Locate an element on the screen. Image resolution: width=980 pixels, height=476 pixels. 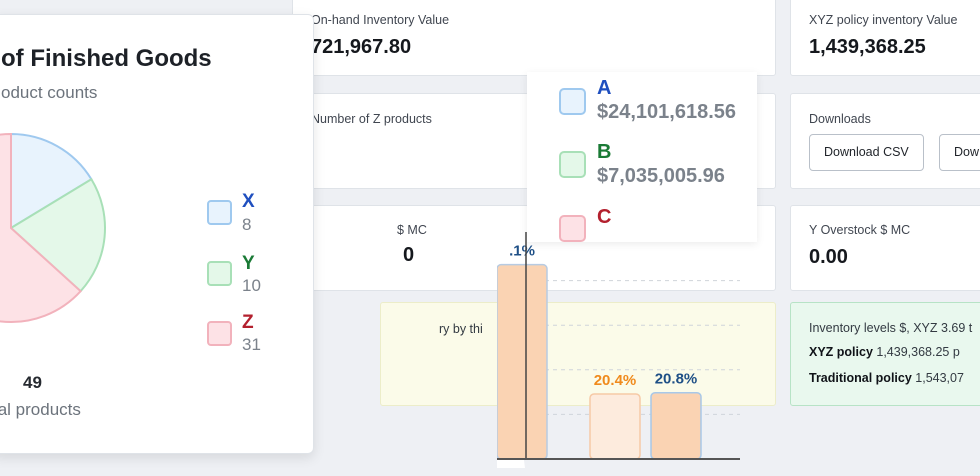
xyz-policy-line: XYZ policy 1,439,368.25 p is located at coordinates (884, 352).